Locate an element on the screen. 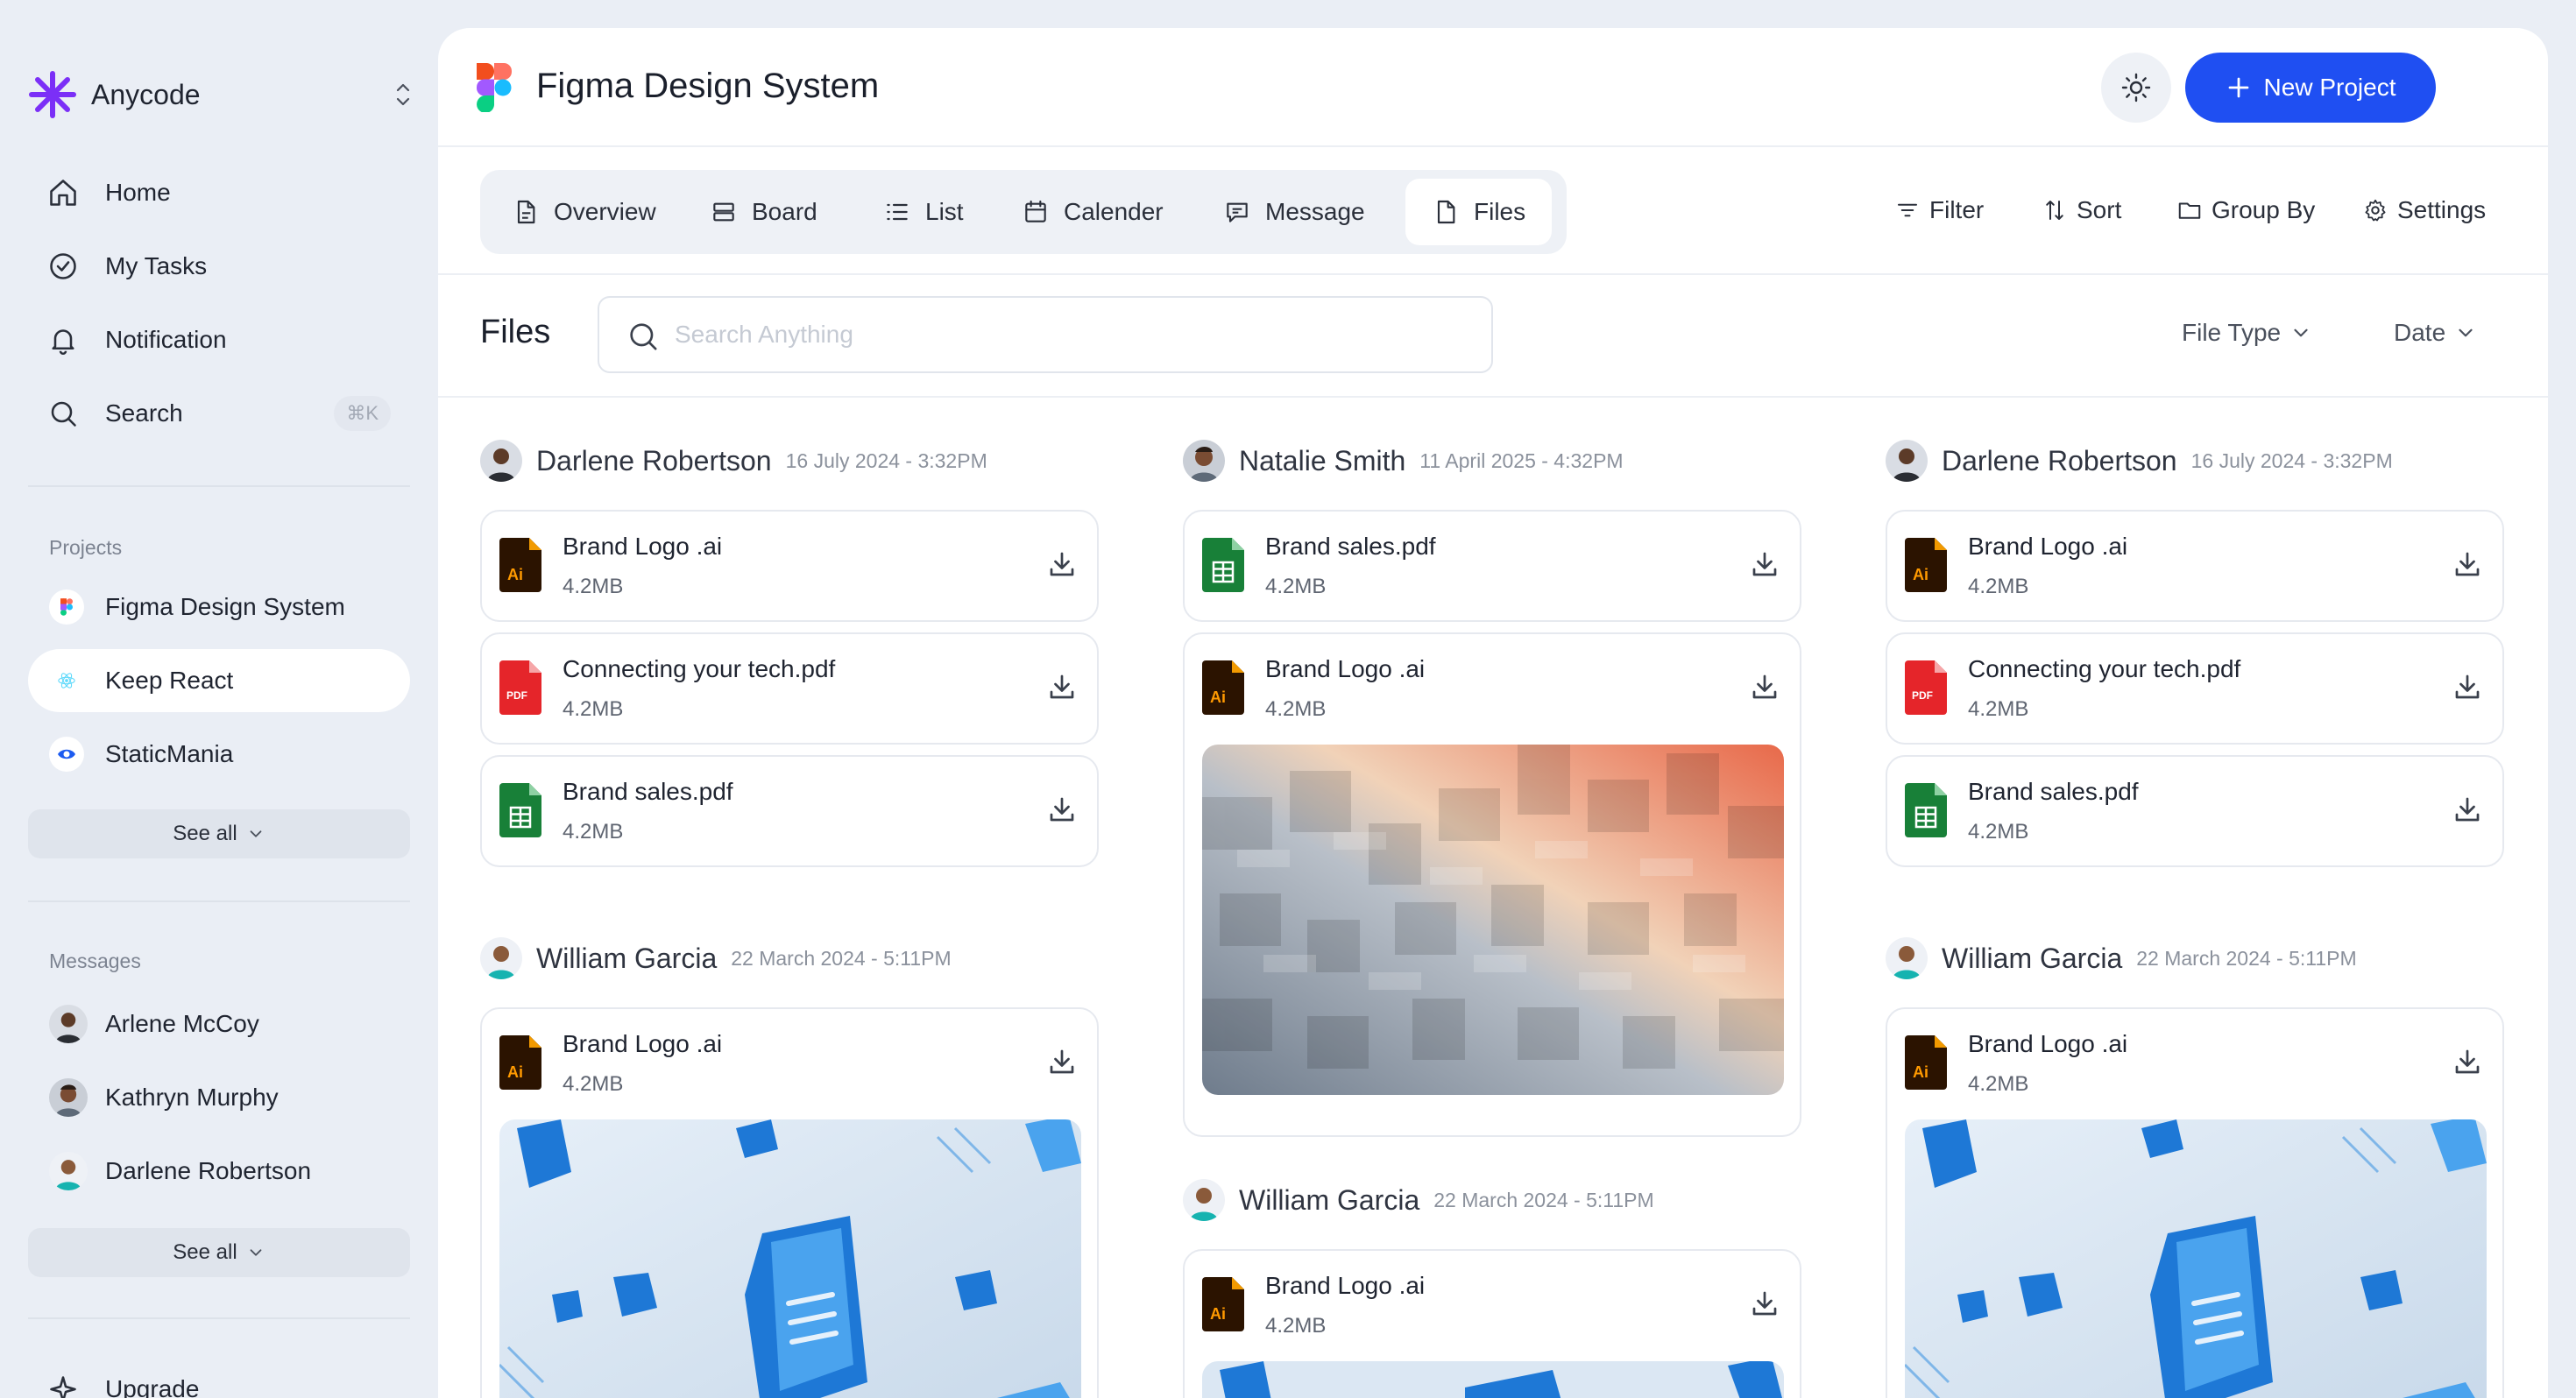  check-circle-icon is located at coordinates (63, 266).